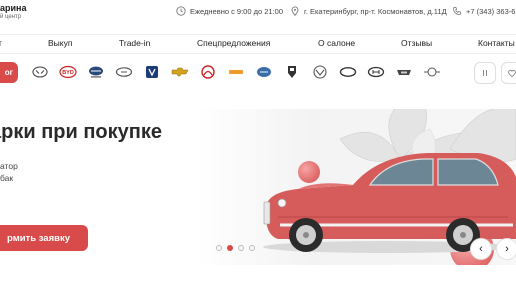 The height and width of the screenshot is (289, 516). Describe the element at coordinates (152, 72) in the screenshot. I see `changan-icon` at that location.